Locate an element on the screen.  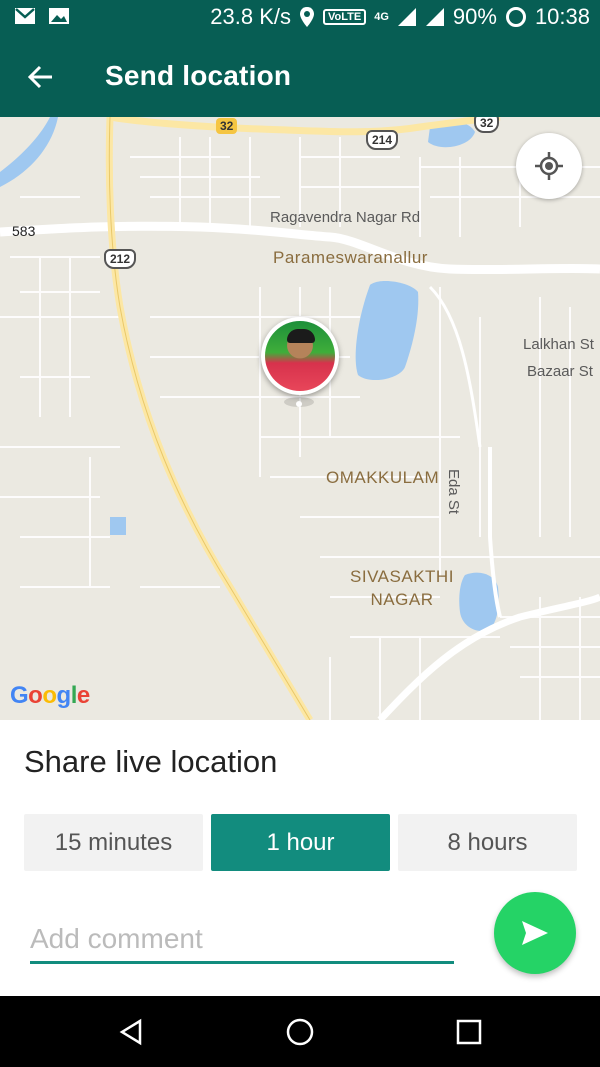
send-button is located at coordinates (535, 933).